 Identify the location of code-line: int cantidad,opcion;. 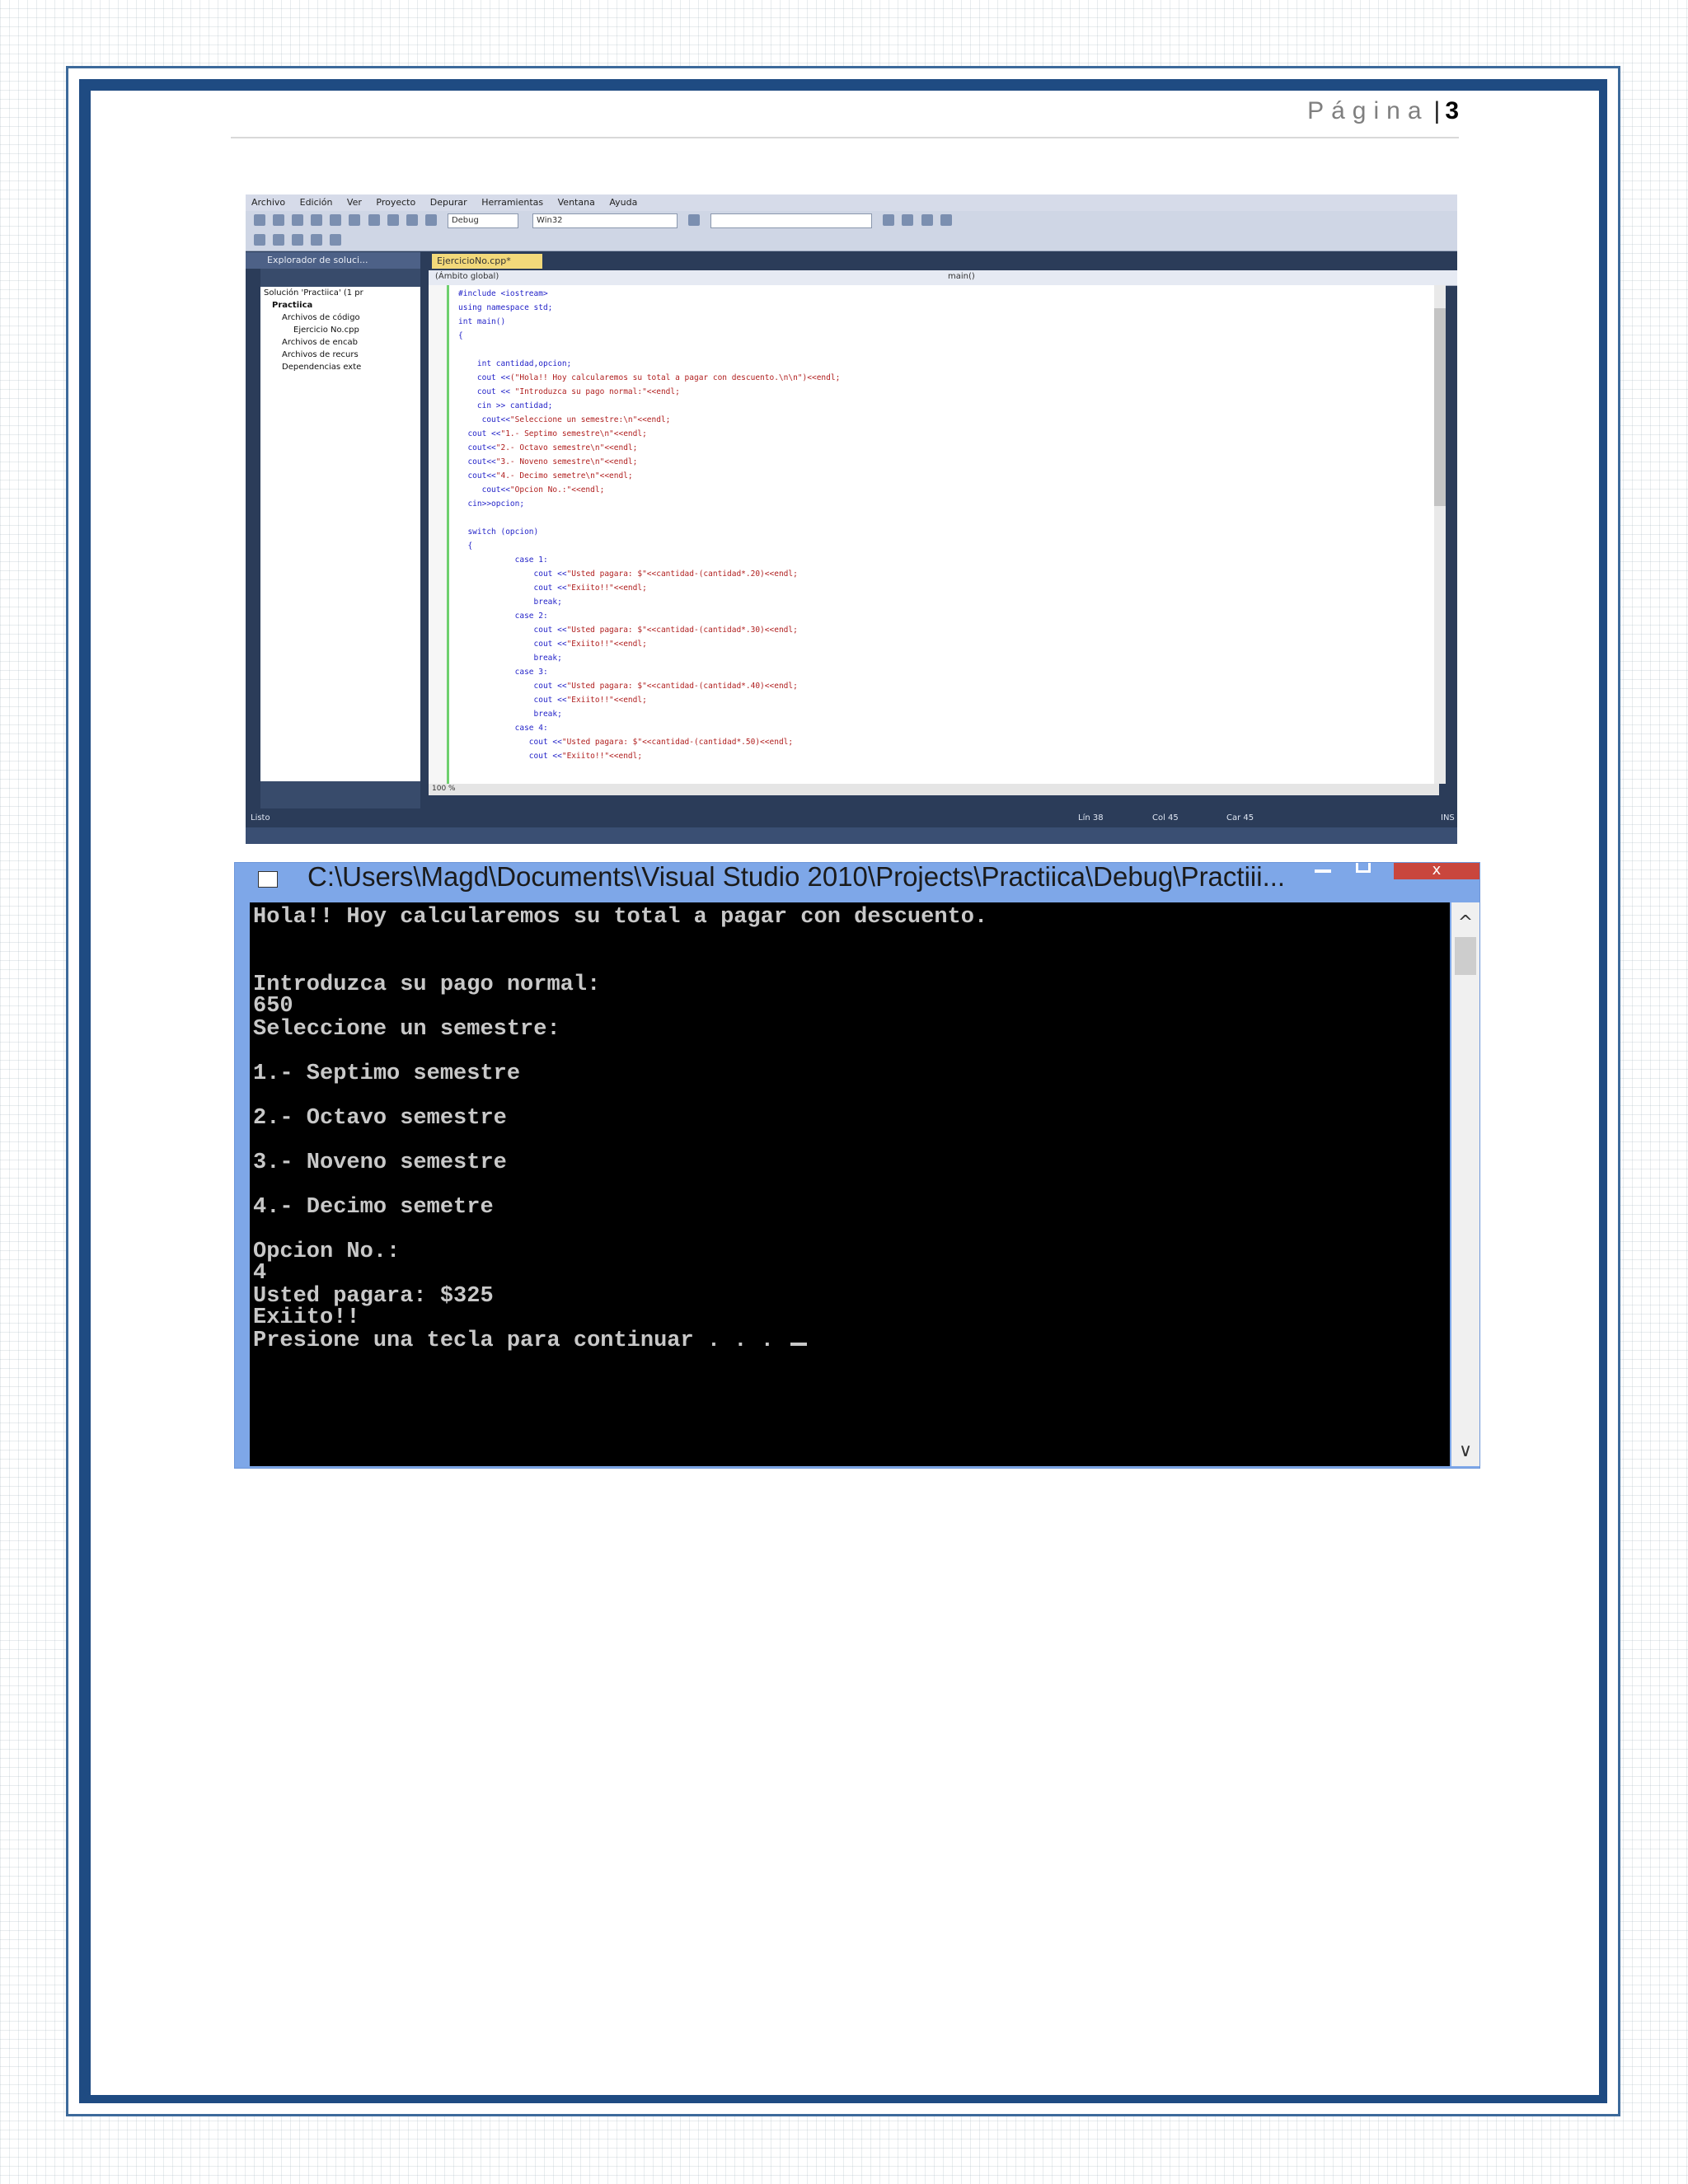
(649, 364).